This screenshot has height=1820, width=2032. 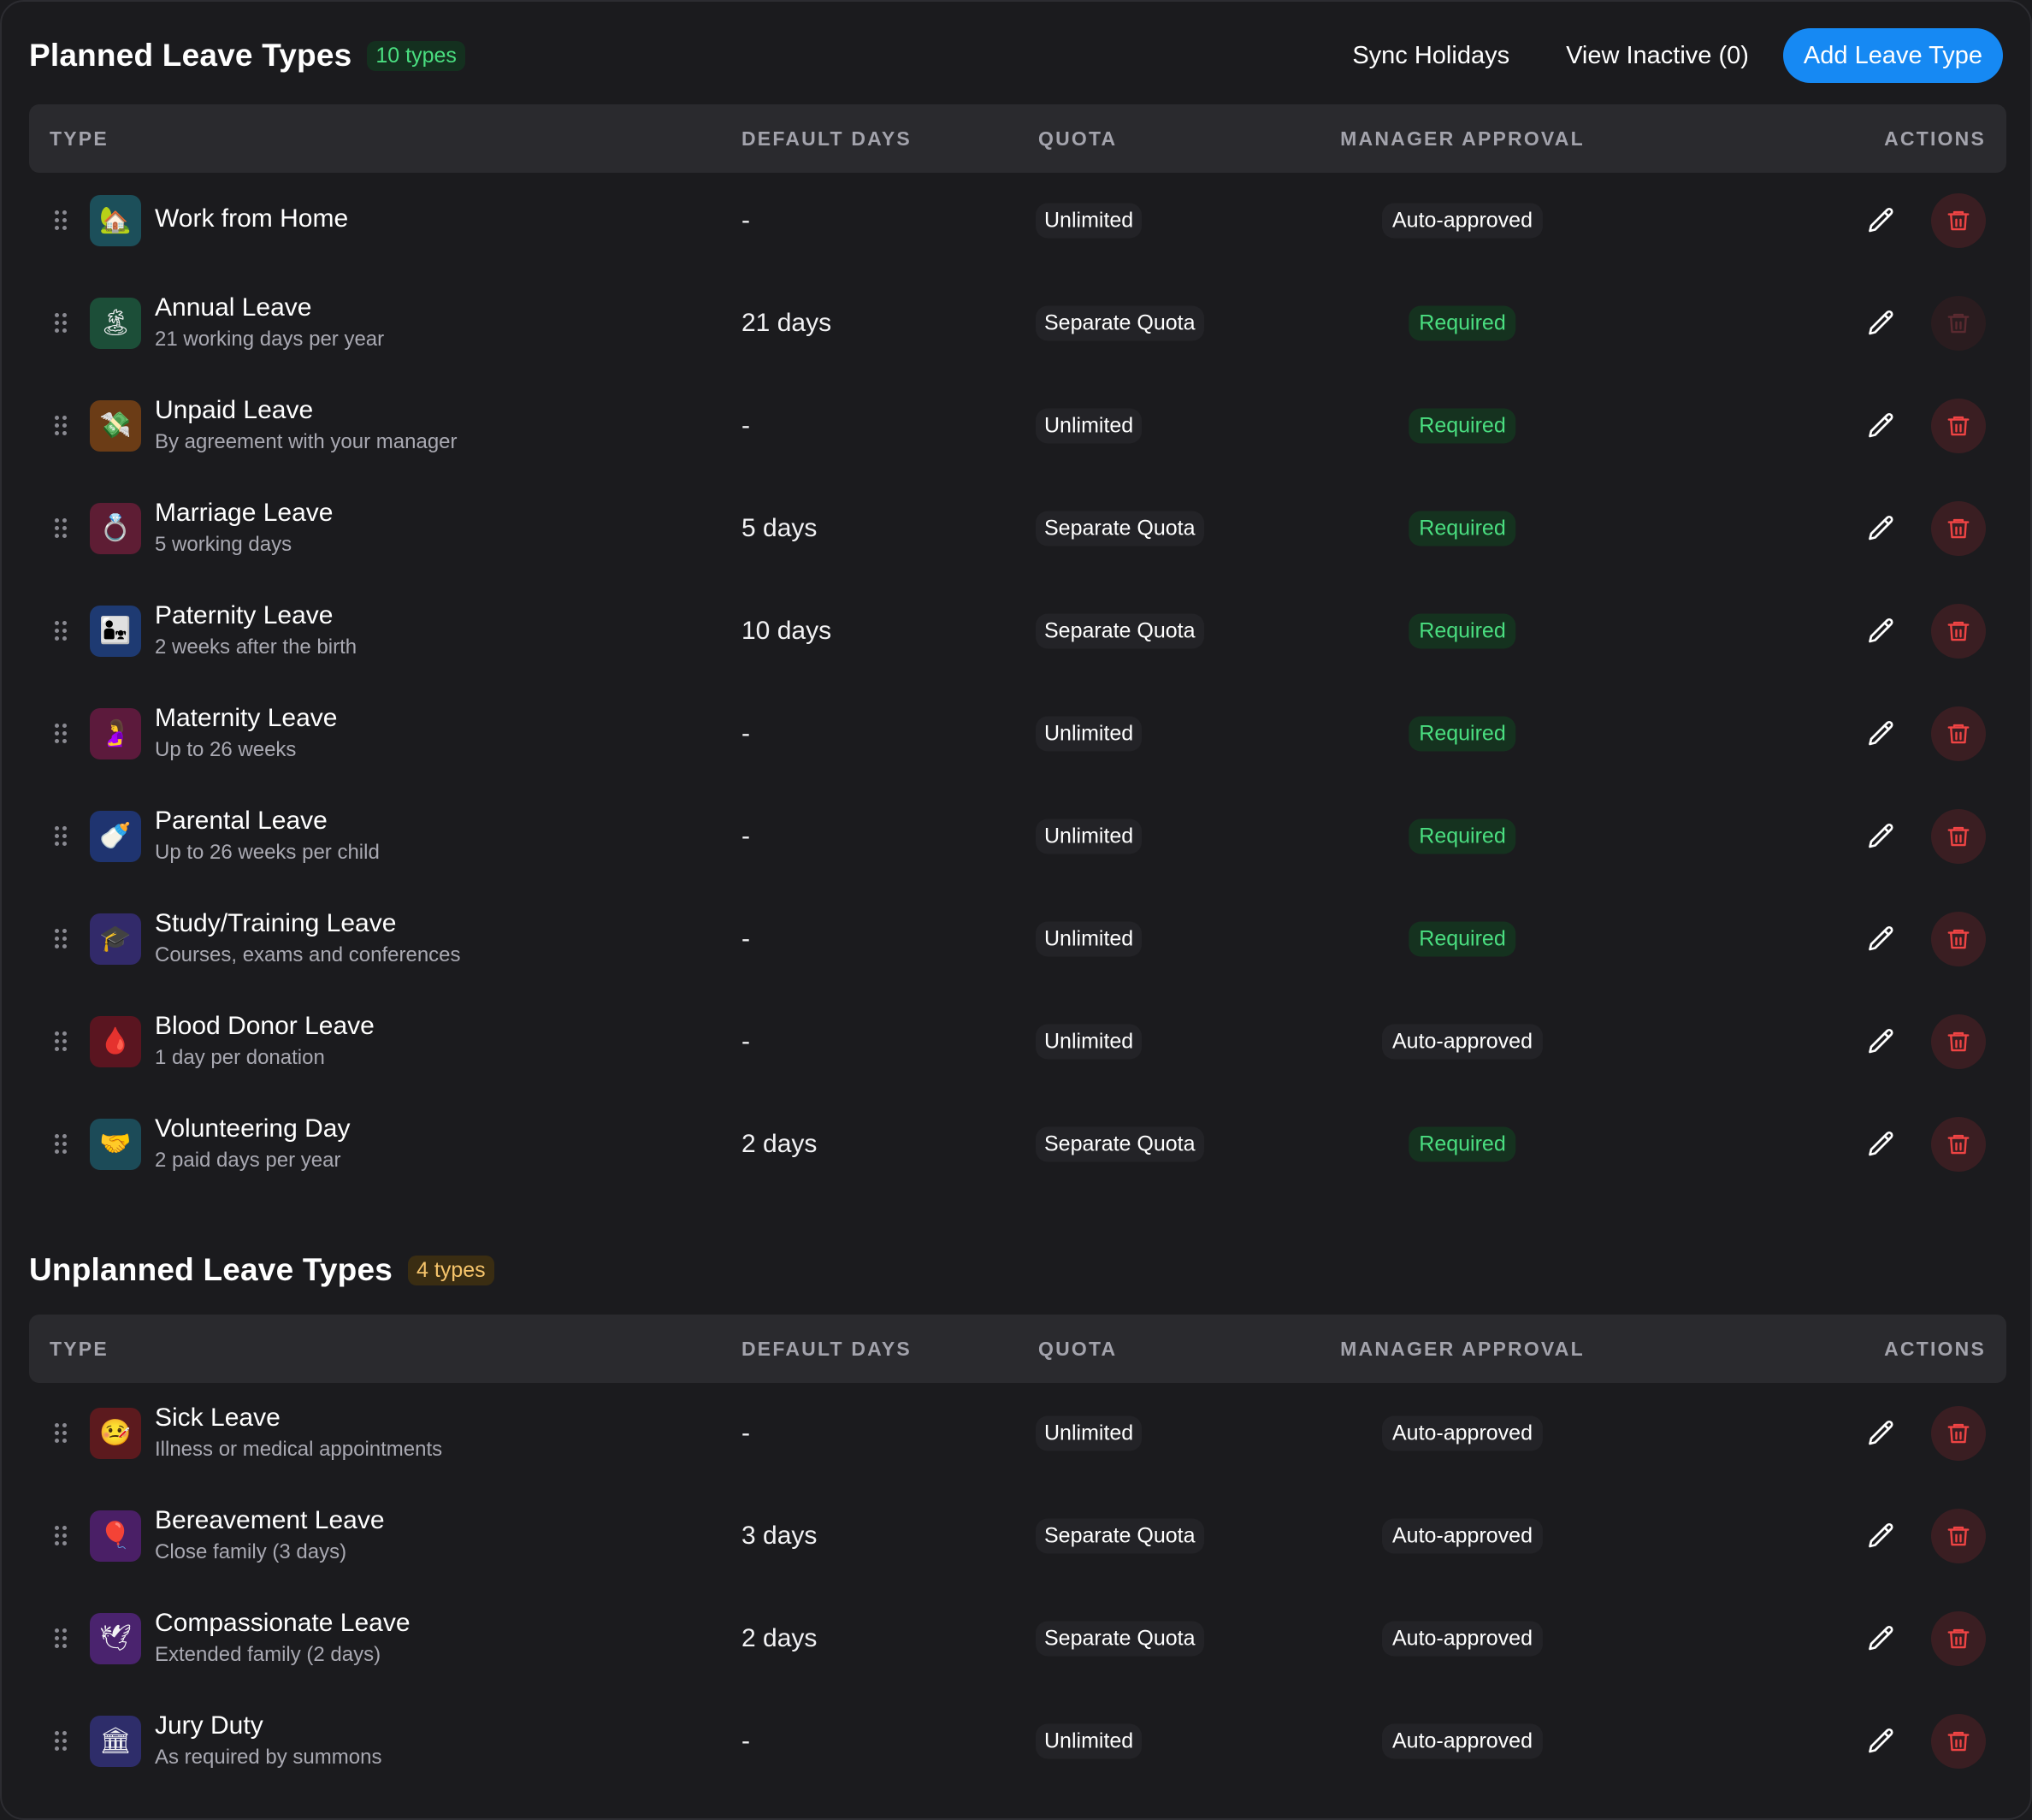 What do you see at coordinates (115, 1536) in the screenshot?
I see `balloon-icon: 🎈` at bounding box center [115, 1536].